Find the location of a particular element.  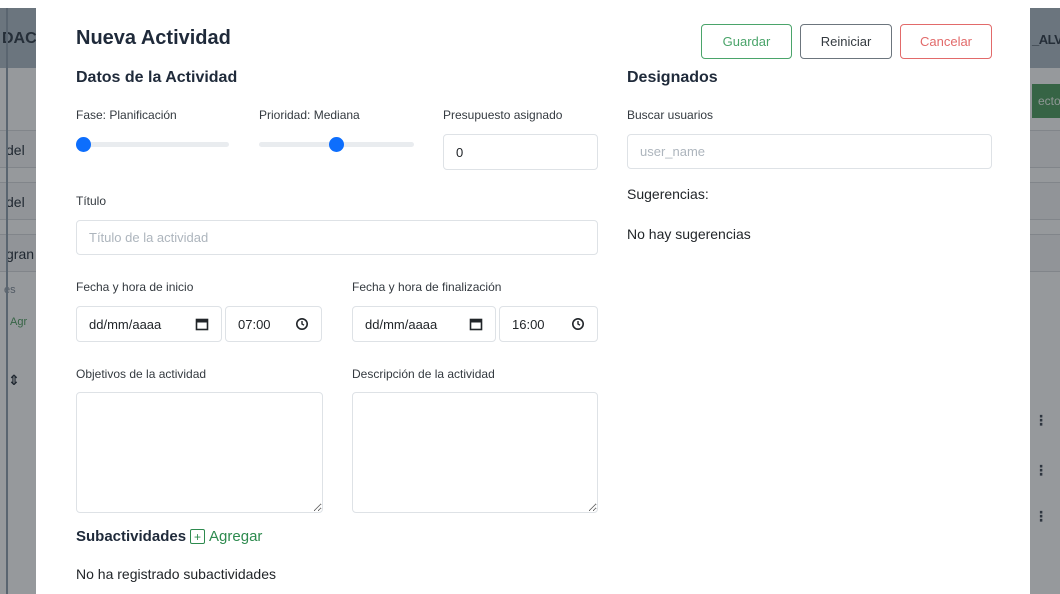

title-placeholder: Título de la actividad is located at coordinates (149, 237).